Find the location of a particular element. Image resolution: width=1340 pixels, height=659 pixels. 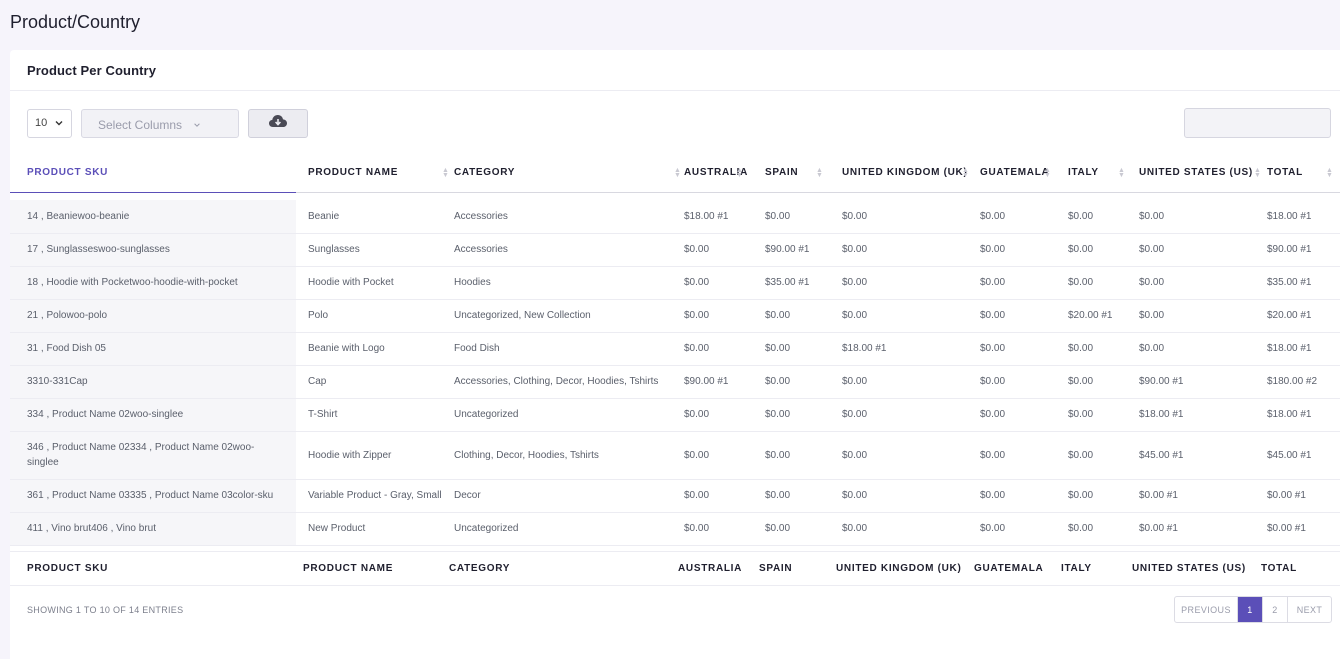

footer-column-header-8: ITALY is located at coordinates (1095, 568).